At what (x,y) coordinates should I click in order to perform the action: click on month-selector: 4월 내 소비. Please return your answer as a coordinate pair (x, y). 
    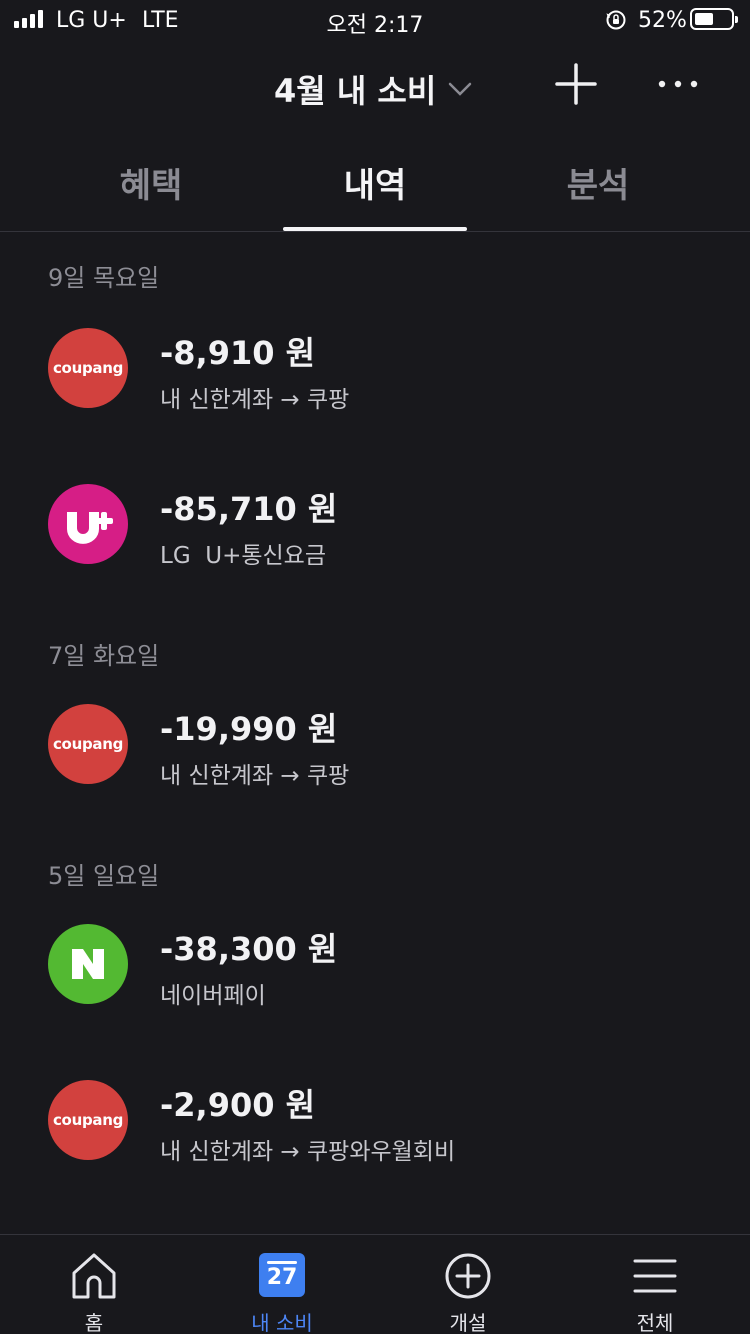
    Looking at the image, I should click on (373, 89).